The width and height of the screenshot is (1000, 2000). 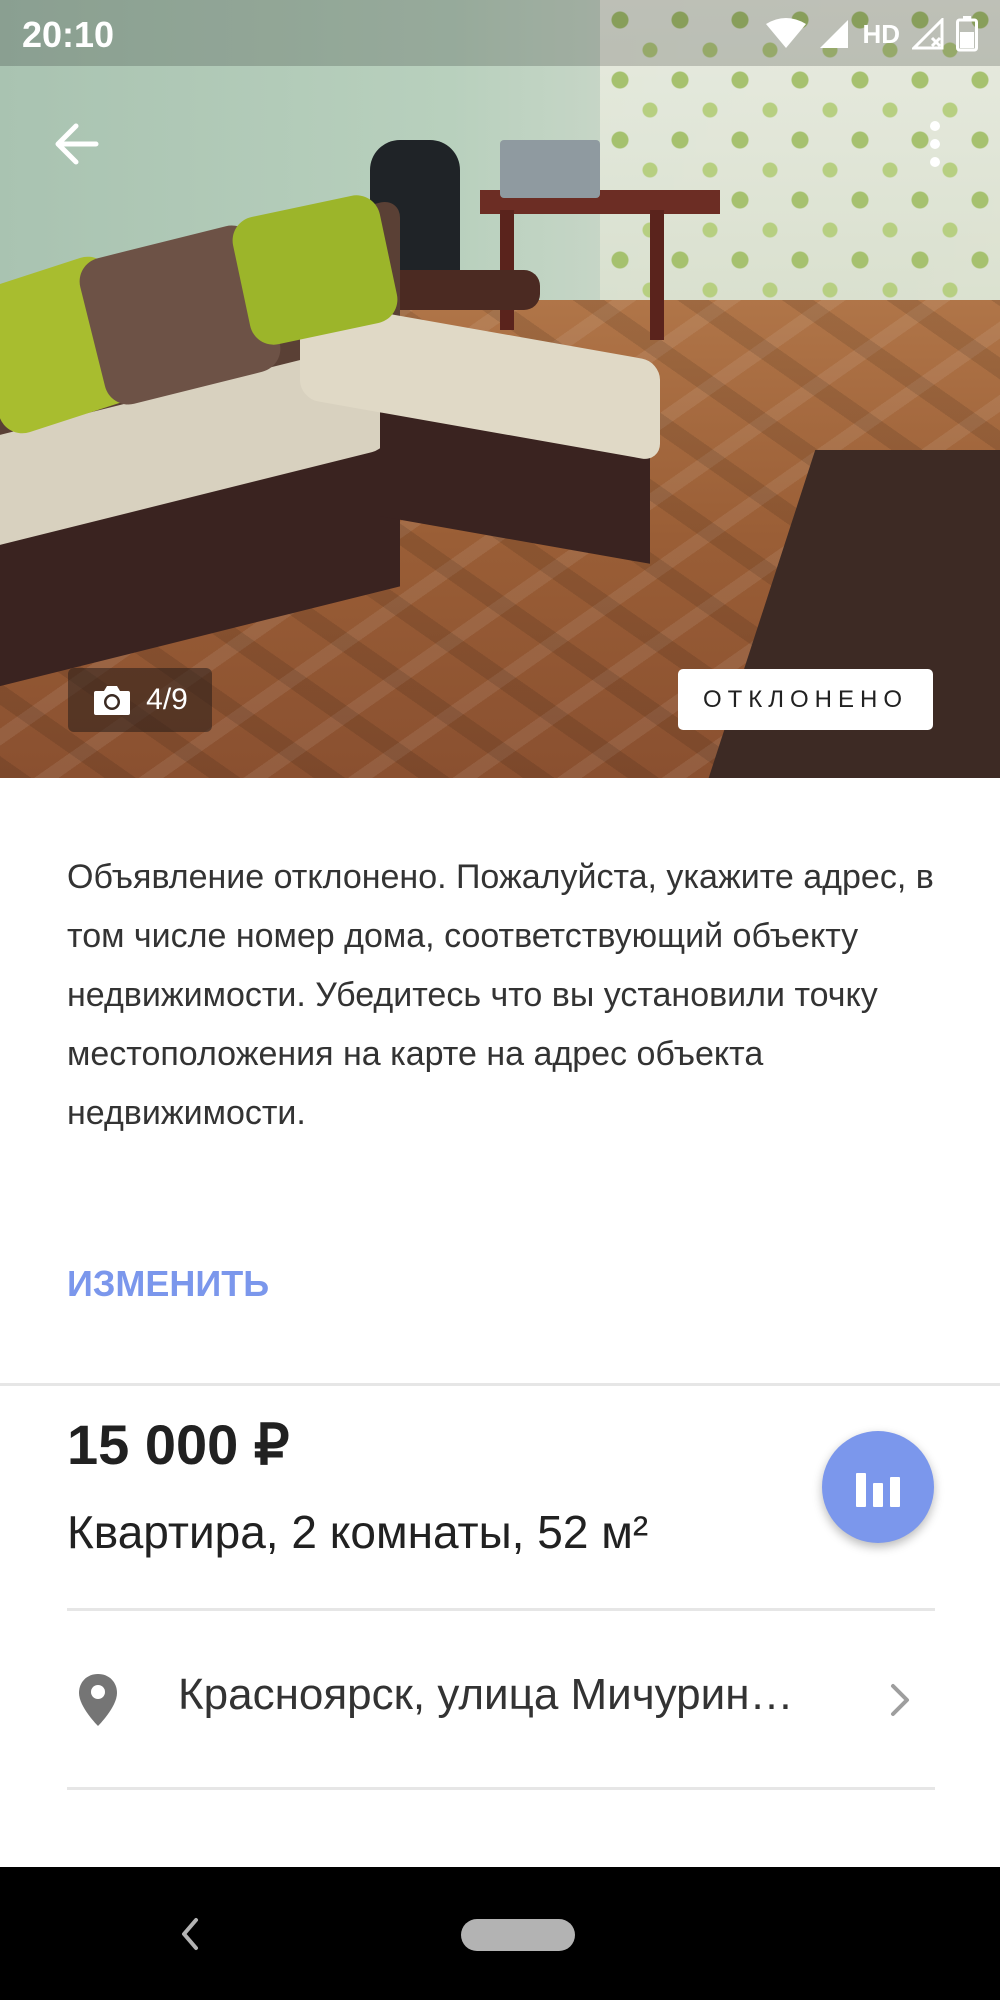 I want to click on network-type: HD, so click(x=881, y=33).